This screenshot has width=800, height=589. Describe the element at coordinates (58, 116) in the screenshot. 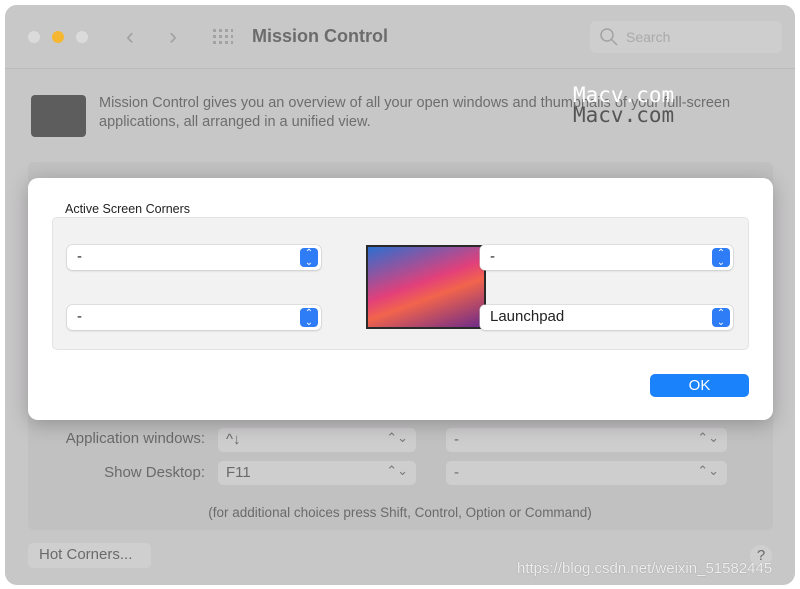

I see `mission-control-icon` at that location.